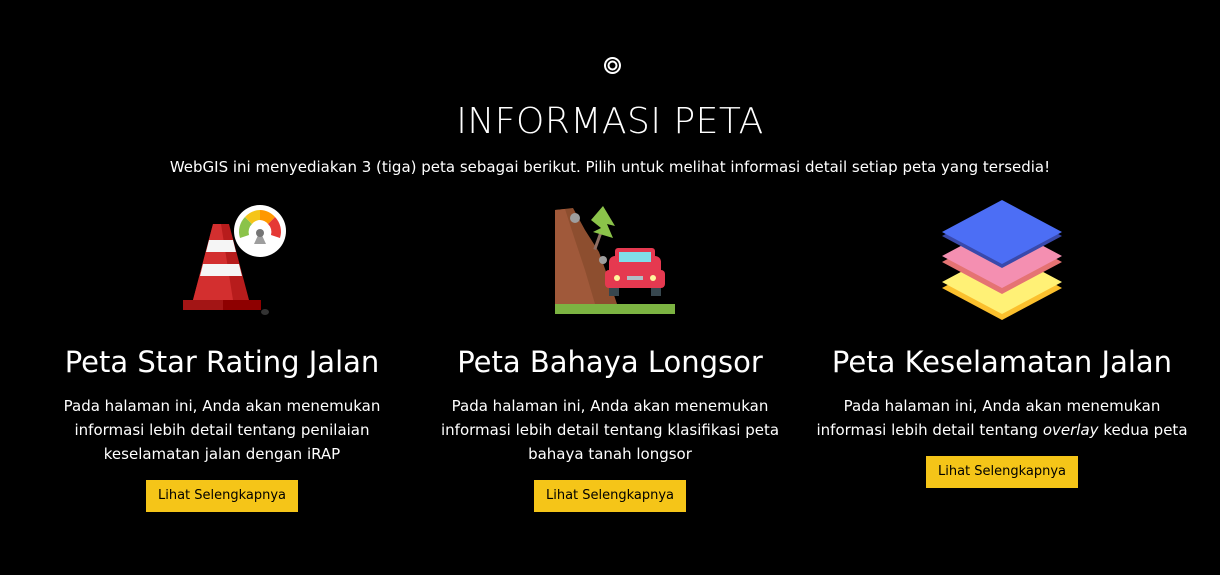  Describe the element at coordinates (1002, 362) in the screenshot. I see `card-title: Peta Keselamatan Jalan` at that location.